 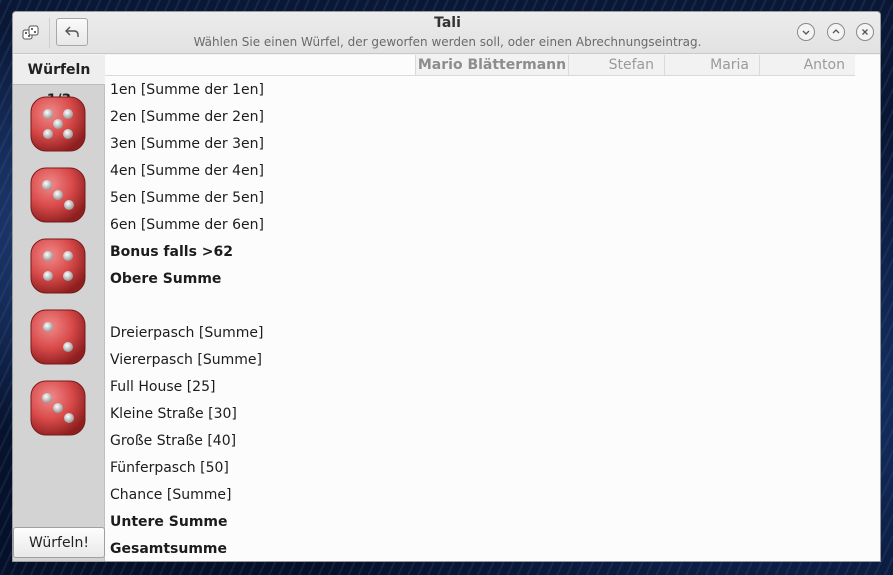 I want to click on score-row: Große Straße [40], so click(x=173, y=441).